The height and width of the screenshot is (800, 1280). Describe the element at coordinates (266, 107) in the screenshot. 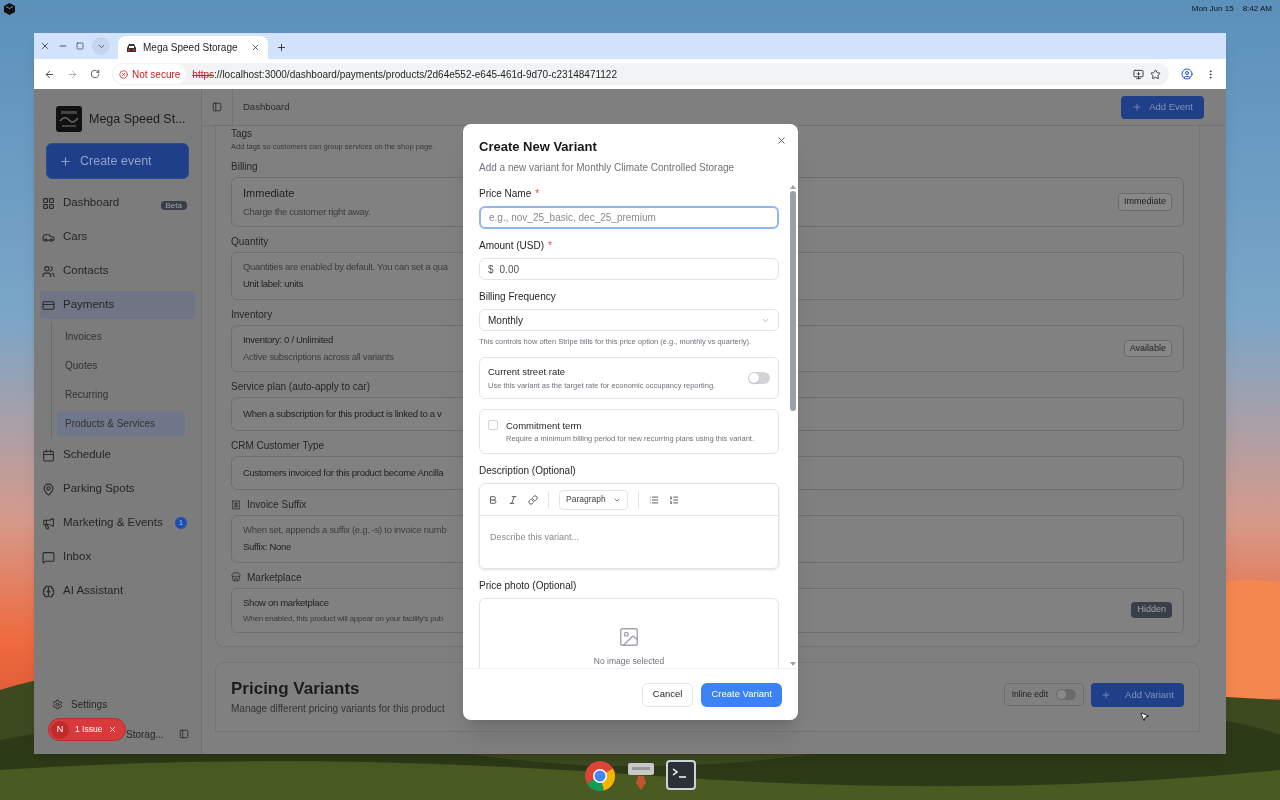

I see `breadcrumb: Dashboard` at that location.